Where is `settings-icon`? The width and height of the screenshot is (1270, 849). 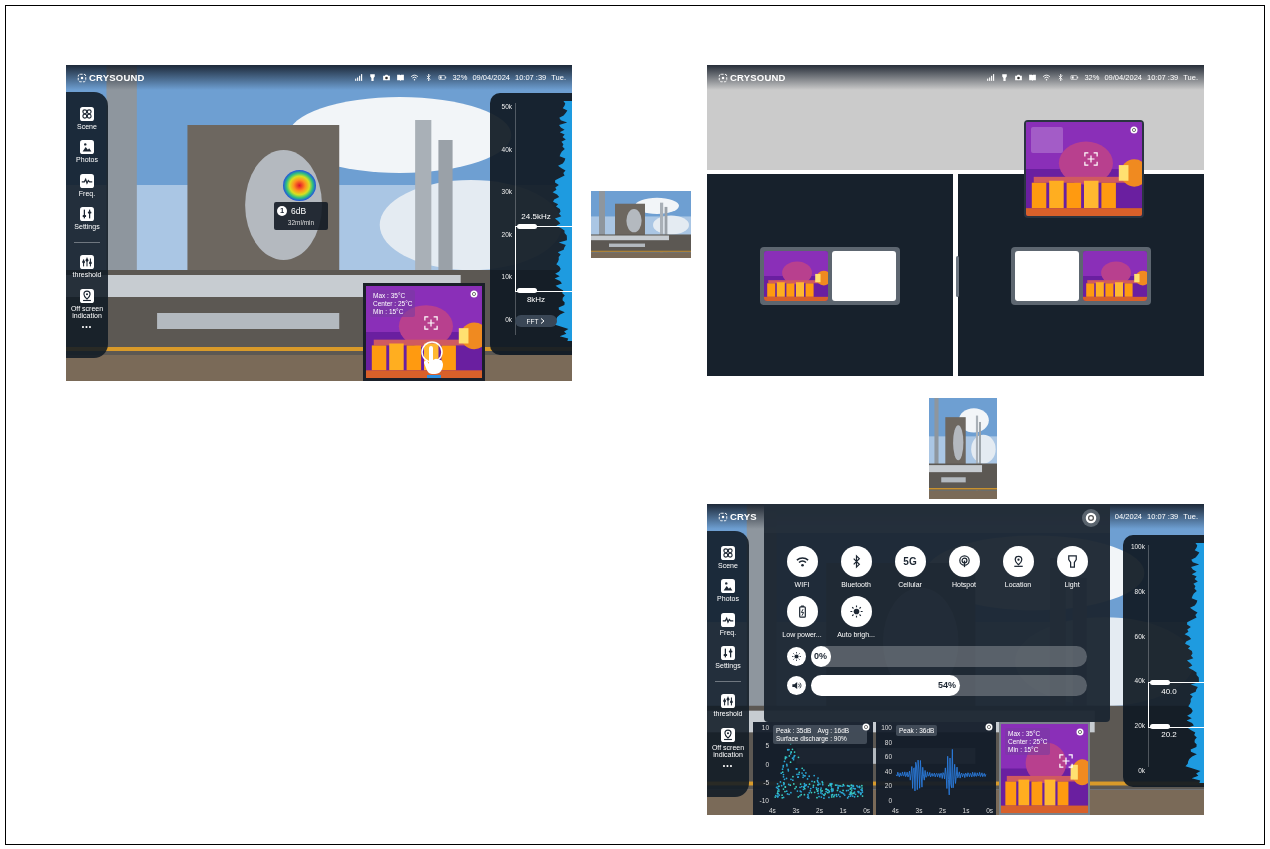
settings-icon is located at coordinates (1134, 130).